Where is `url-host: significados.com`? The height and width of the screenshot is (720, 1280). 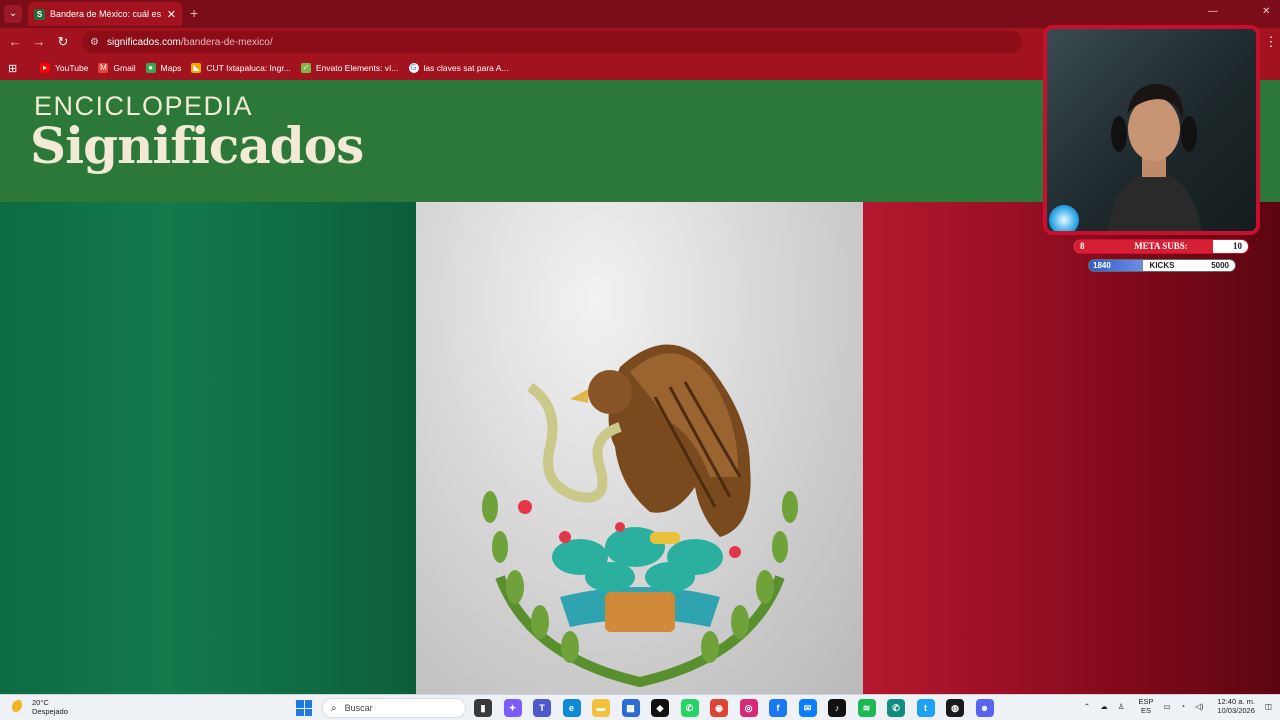 url-host: significados.com is located at coordinates (143, 42).